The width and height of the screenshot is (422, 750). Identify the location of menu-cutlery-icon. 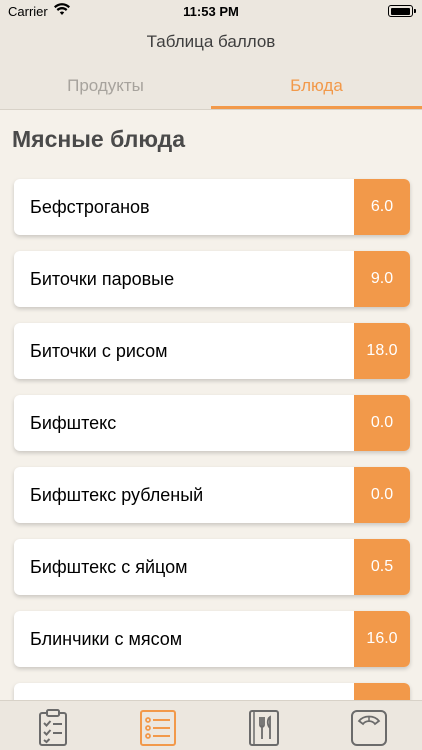
(264, 728).